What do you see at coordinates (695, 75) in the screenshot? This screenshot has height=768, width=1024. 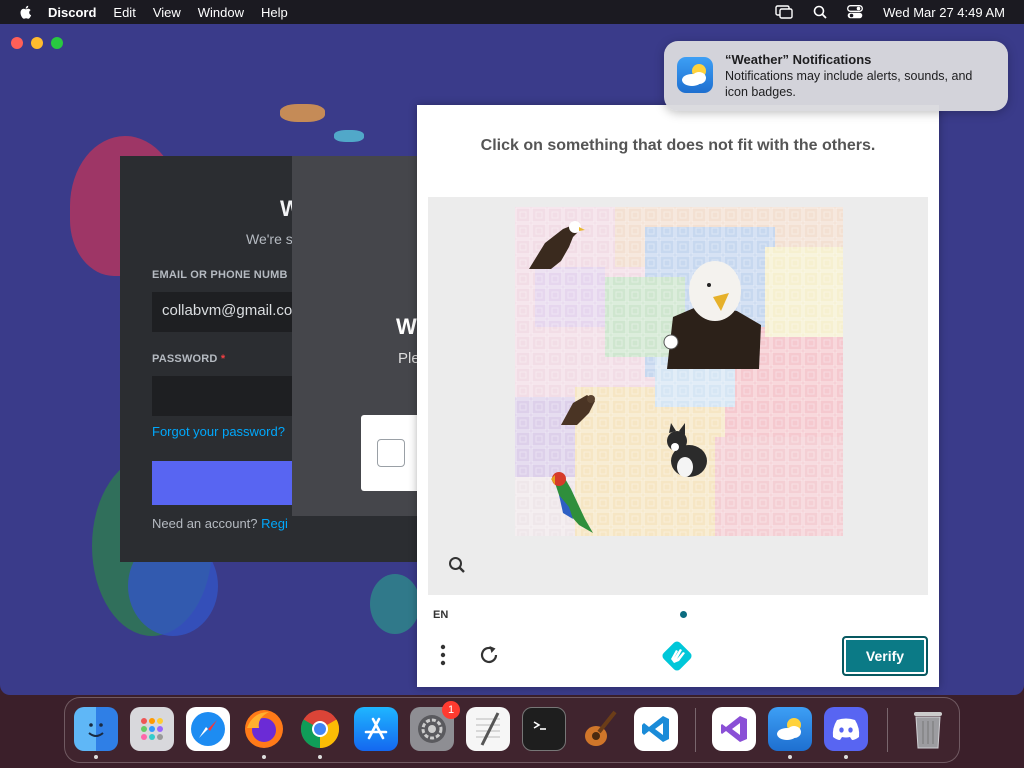 I see `weather-app-icon` at bounding box center [695, 75].